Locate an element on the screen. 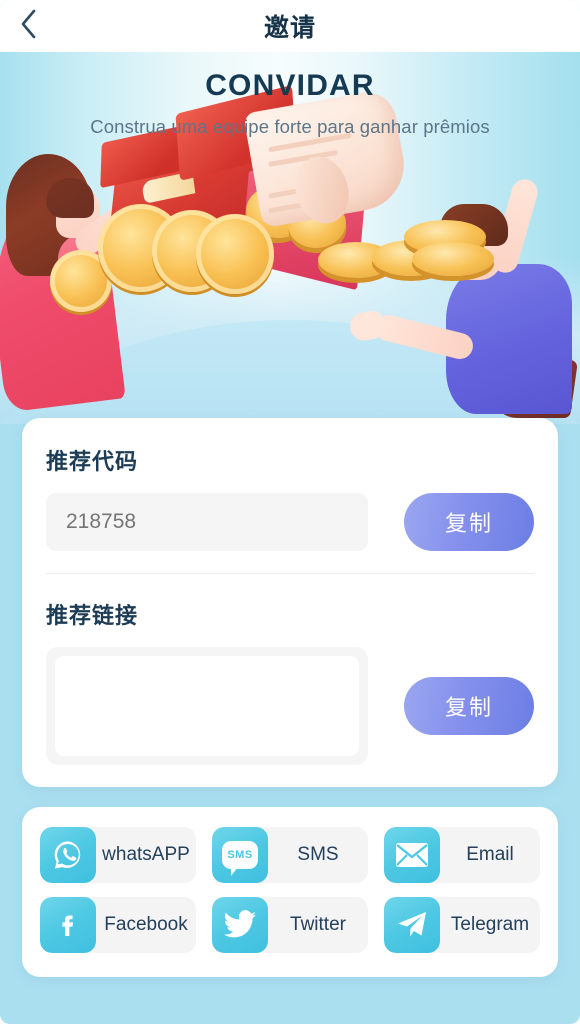  email-icon is located at coordinates (412, 855).